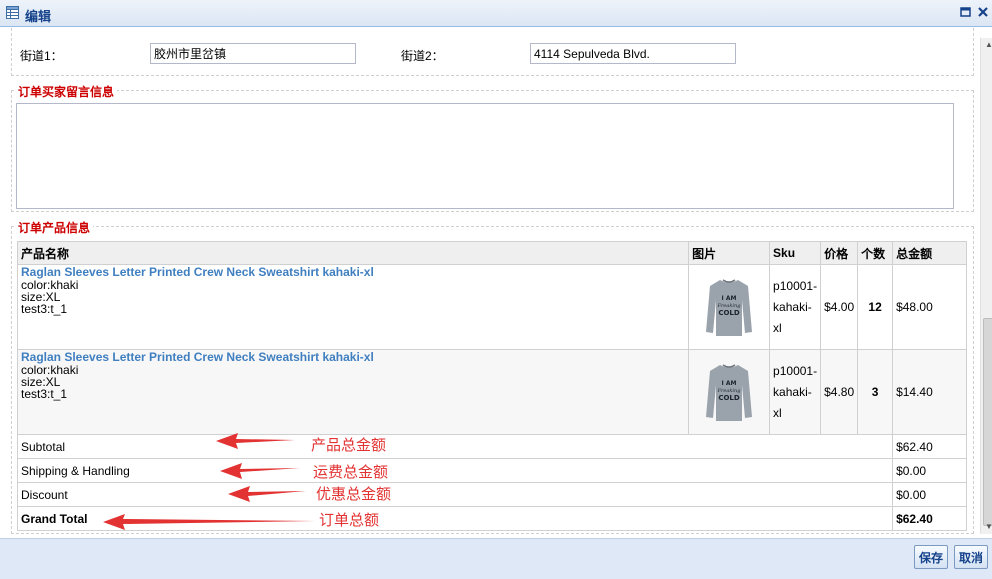 The image size is (992, 579). What do you see at coordinates (496, 558) in the screenshot?
I see `dialog-footer: 保存 取消` at bounding box center [496, 558].